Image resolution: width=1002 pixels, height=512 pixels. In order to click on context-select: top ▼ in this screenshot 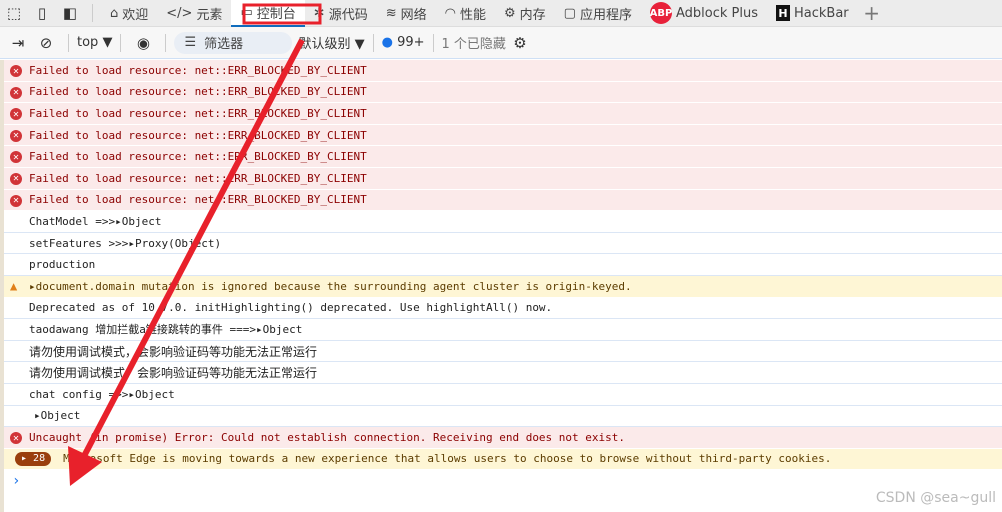, I will do `click(94, 42)`.